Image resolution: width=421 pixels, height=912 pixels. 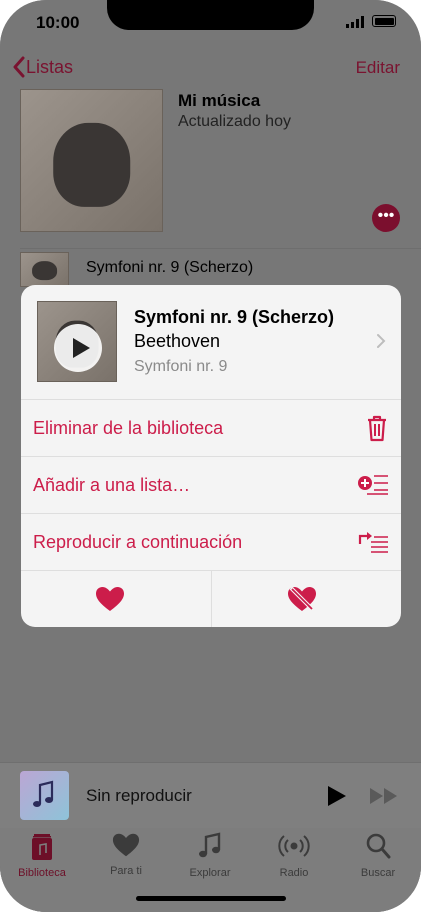 I want to click on rating-row, so click(x=211, y=598).